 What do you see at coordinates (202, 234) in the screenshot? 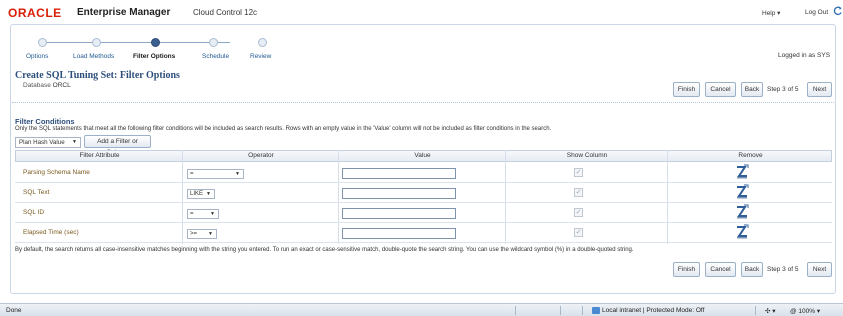
I see `operator-select: >= ▼` at bounding box center [202, 234].